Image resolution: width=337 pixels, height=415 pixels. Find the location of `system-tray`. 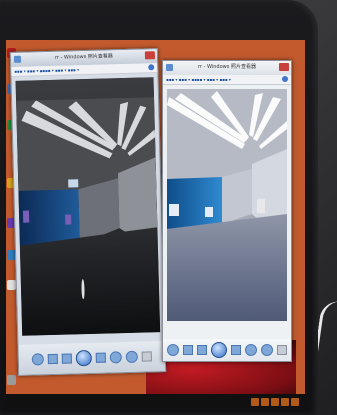

system-tray is located at coordinates (275, 402).